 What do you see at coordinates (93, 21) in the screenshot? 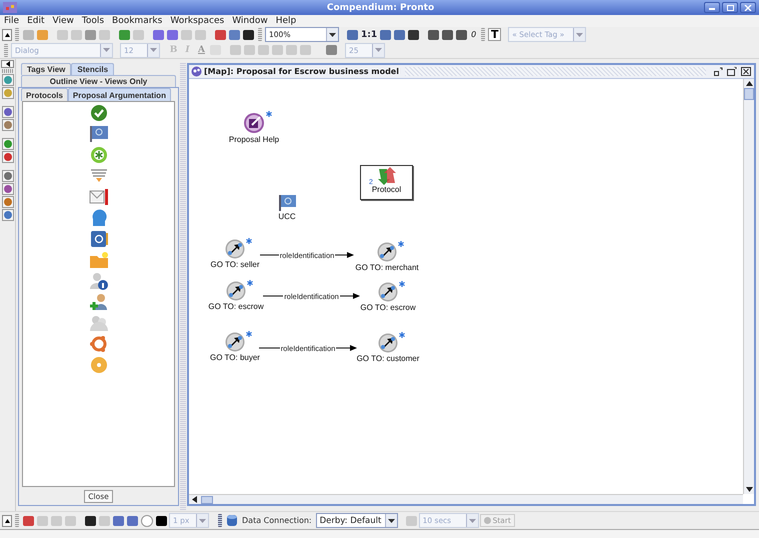
I see `menu-item: Tools` at bounding box center [93, 21].